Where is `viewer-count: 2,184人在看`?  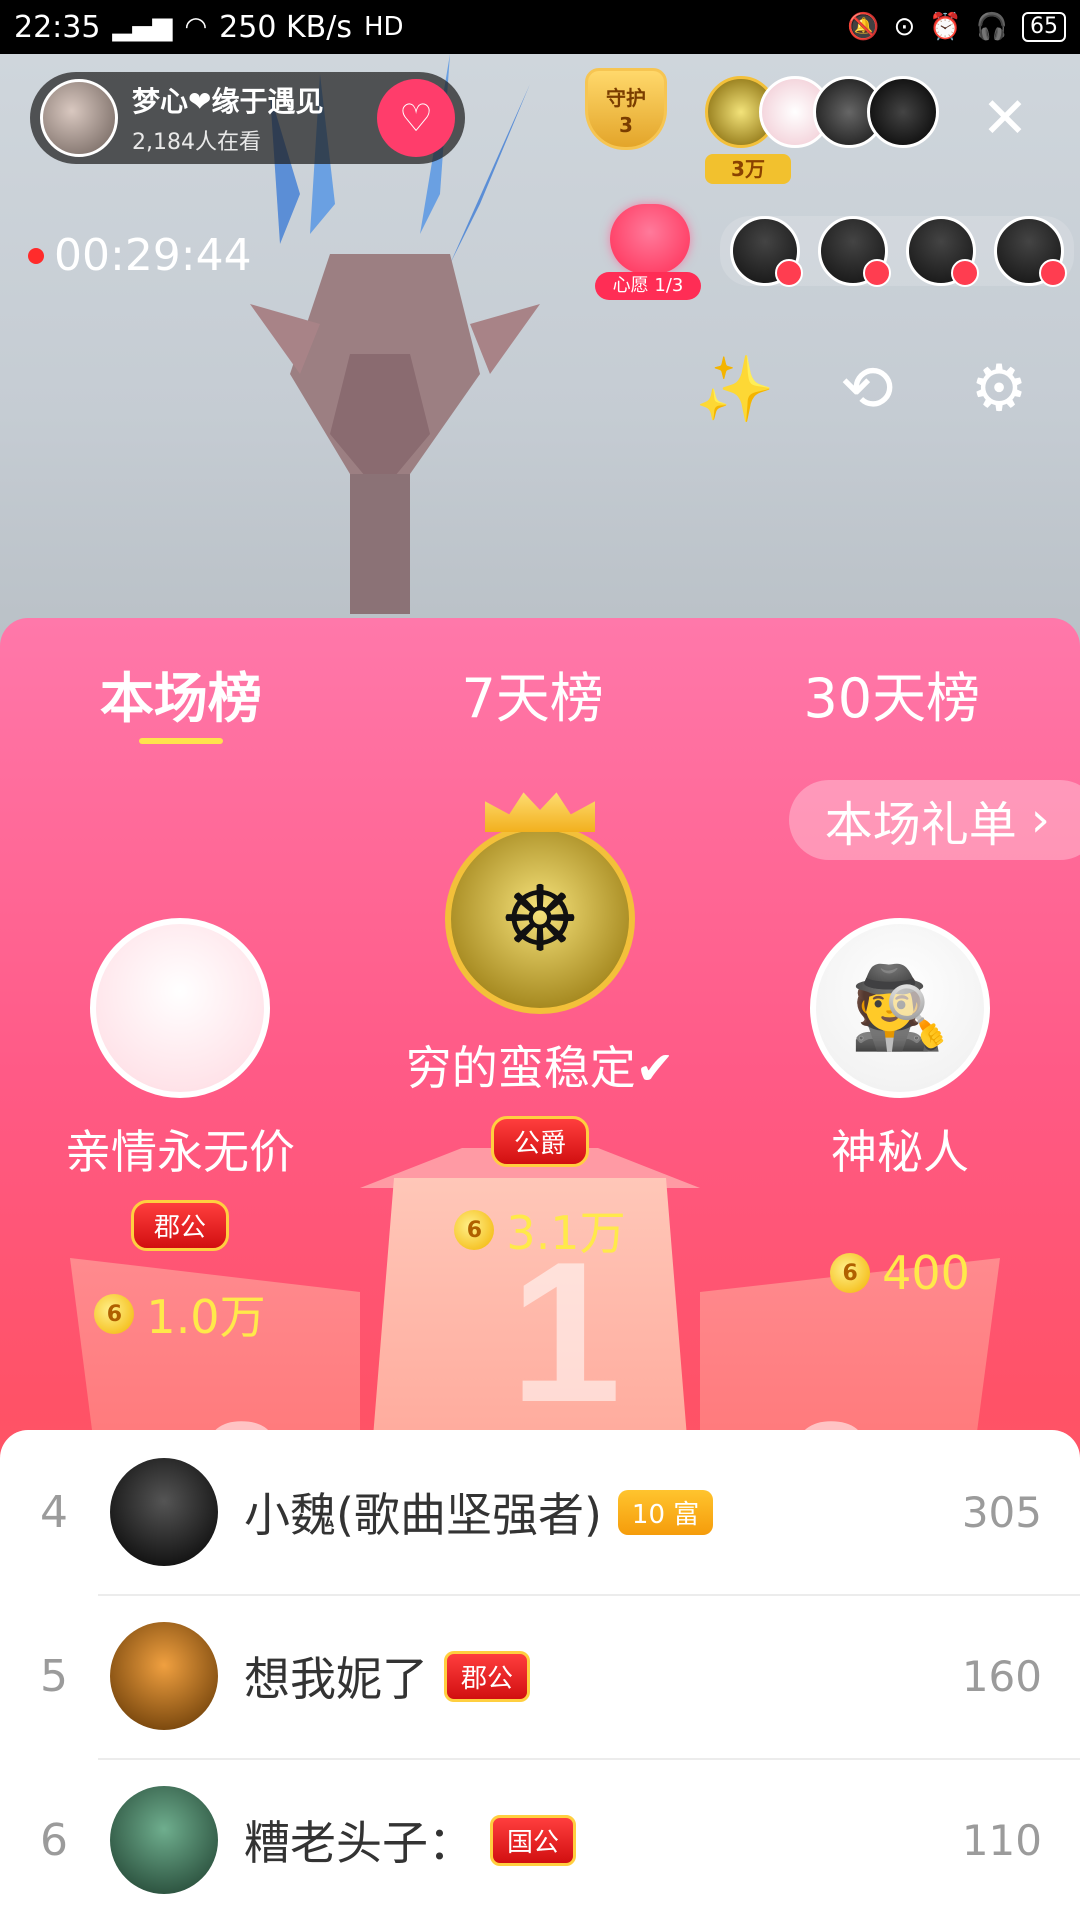
viewer-count: 2,184人在看 is located at coordinates (196, 142).